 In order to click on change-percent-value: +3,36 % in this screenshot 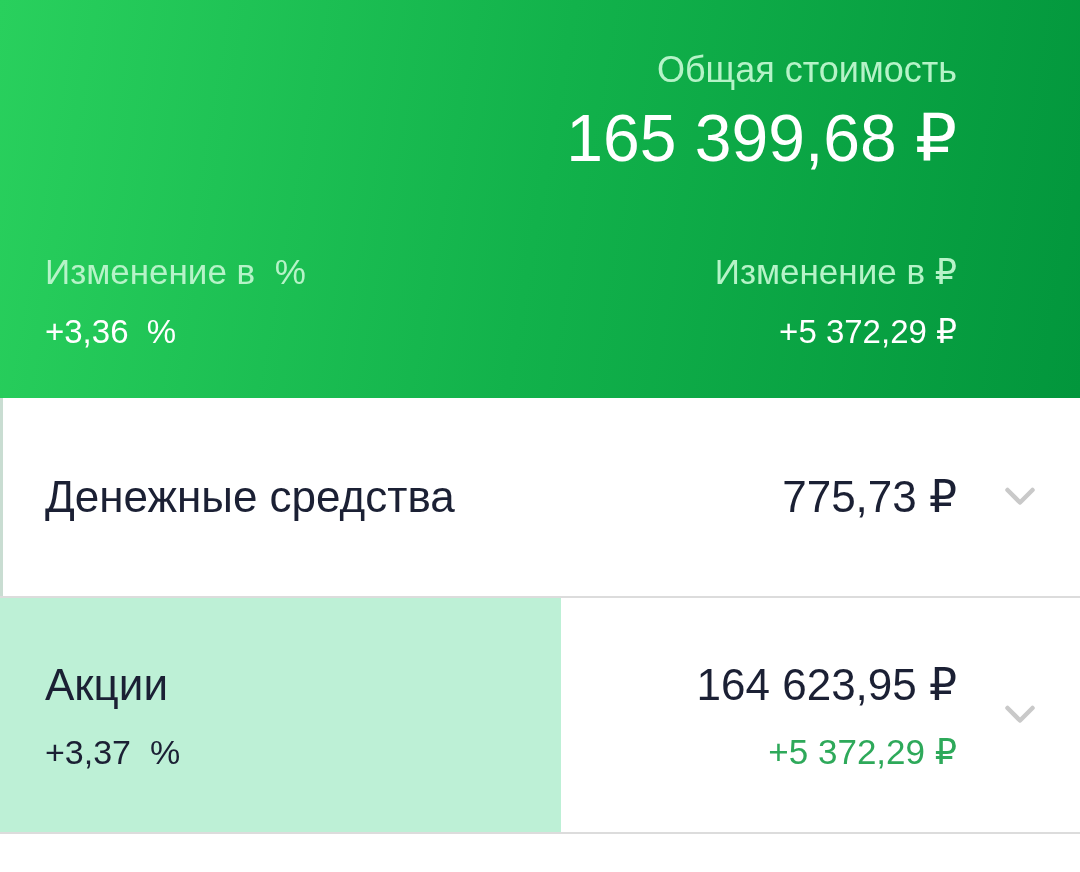, I will do `click(111, 332)`.